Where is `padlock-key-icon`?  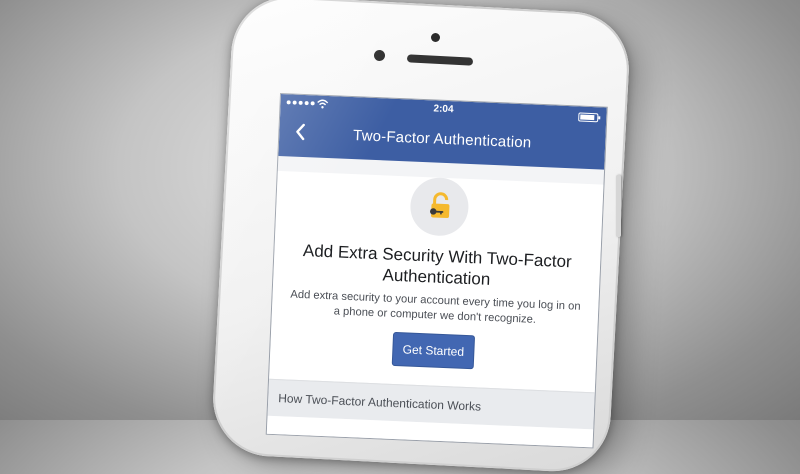 padlock-key-icon is located at coordinates (440, 205).